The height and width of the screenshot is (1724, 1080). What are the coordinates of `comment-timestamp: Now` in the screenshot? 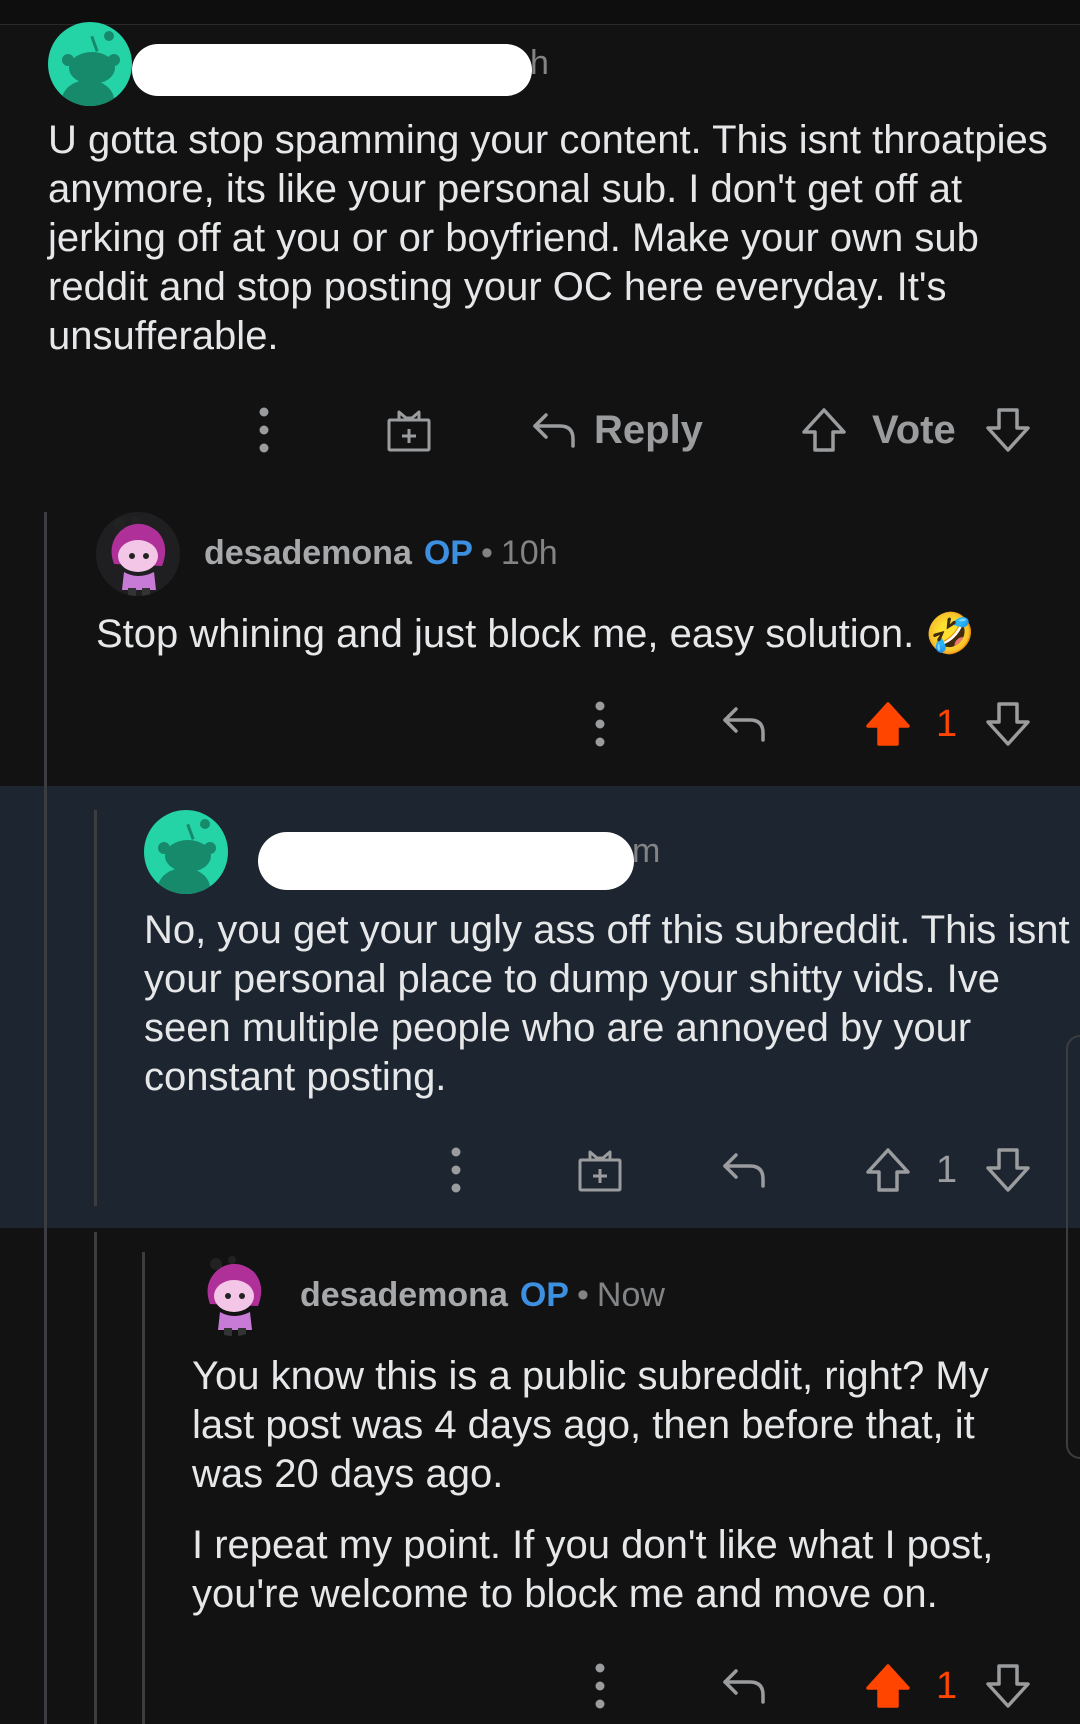 It's located at (630, 1295).